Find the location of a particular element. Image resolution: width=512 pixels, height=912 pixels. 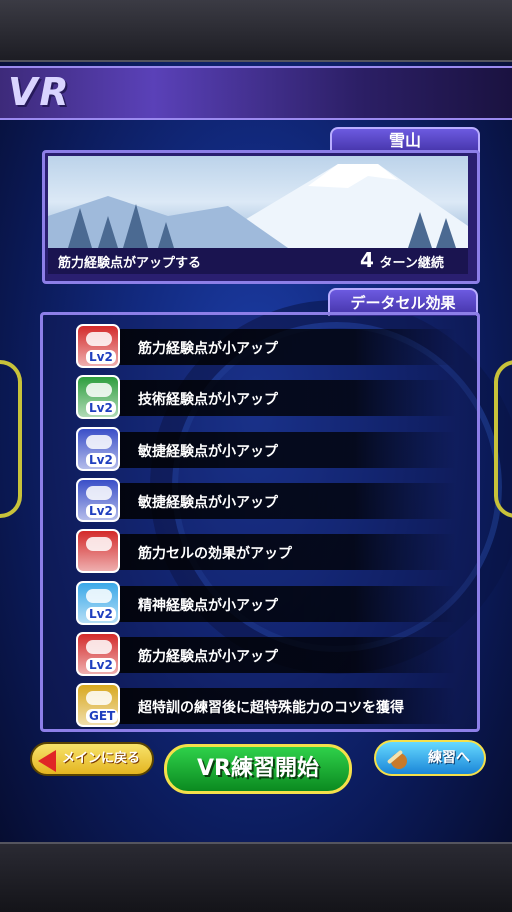

data-cell-text: 超特訓の練習後に超特殊能力のコツを獲得 is located at coordinates (271, 708).